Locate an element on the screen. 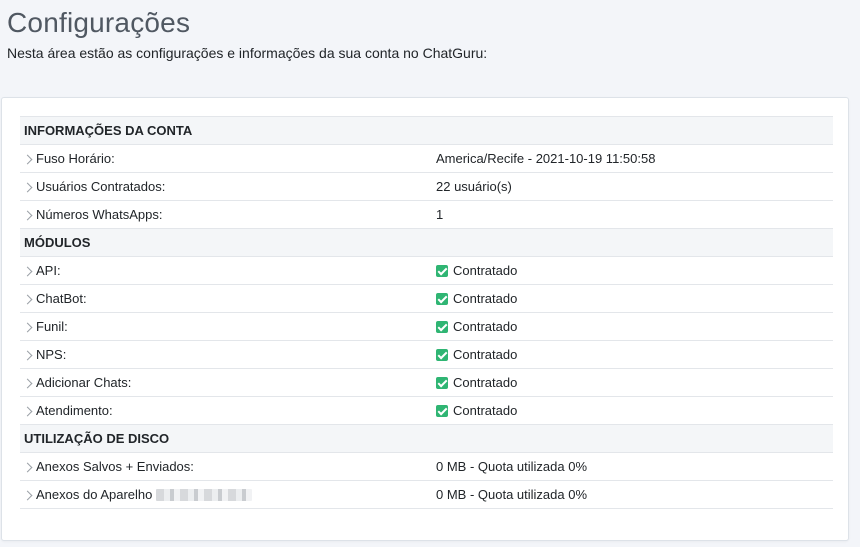 This screenshot has height=547, width=860. row-label: Usuários Contratados: is located at coordinates (101, 186).